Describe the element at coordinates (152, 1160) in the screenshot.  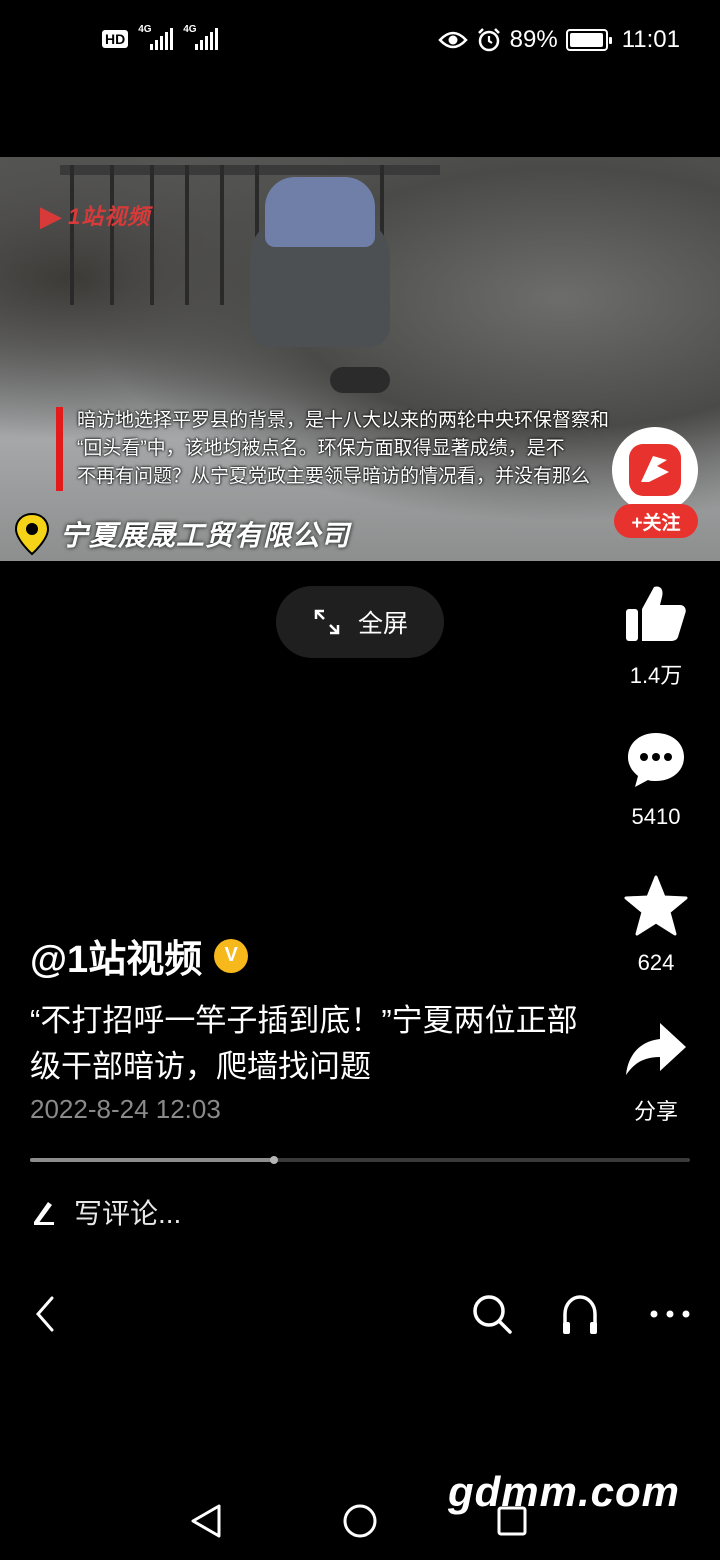
I see `progress-fill` at that location.